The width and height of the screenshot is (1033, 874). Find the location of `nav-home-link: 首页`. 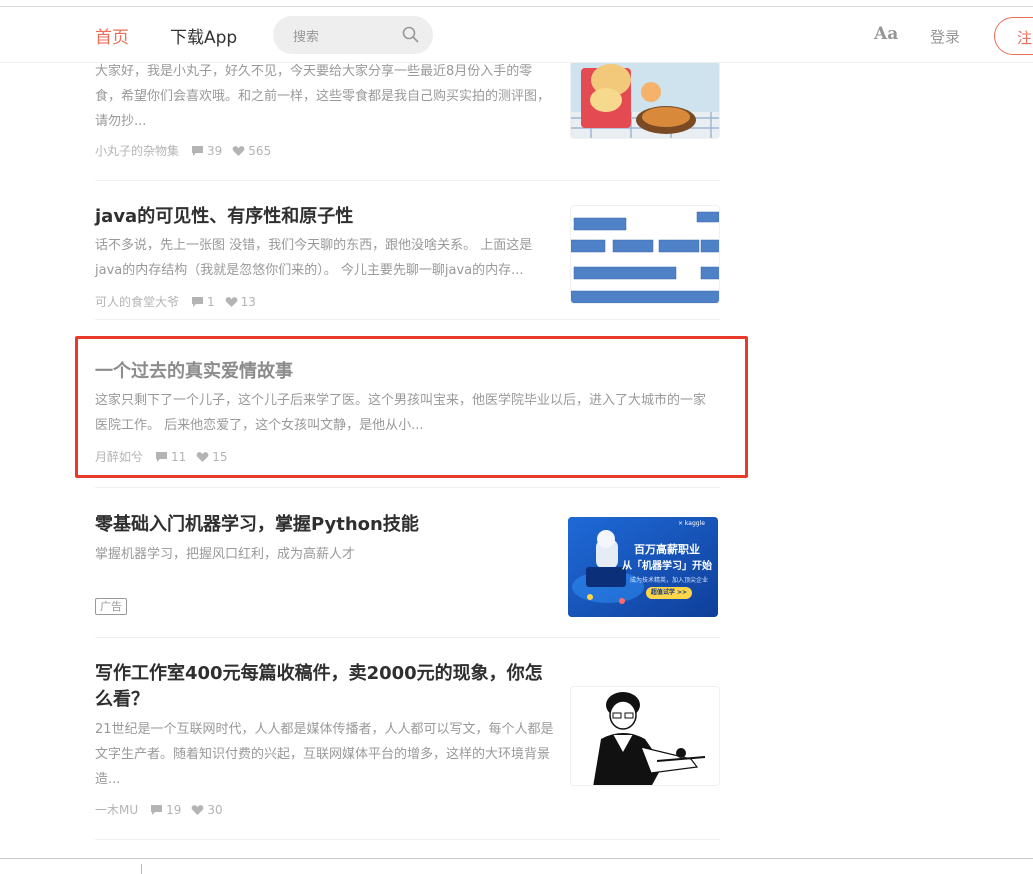

nav-home-link: 首页 is located at coordinates (112, 35).